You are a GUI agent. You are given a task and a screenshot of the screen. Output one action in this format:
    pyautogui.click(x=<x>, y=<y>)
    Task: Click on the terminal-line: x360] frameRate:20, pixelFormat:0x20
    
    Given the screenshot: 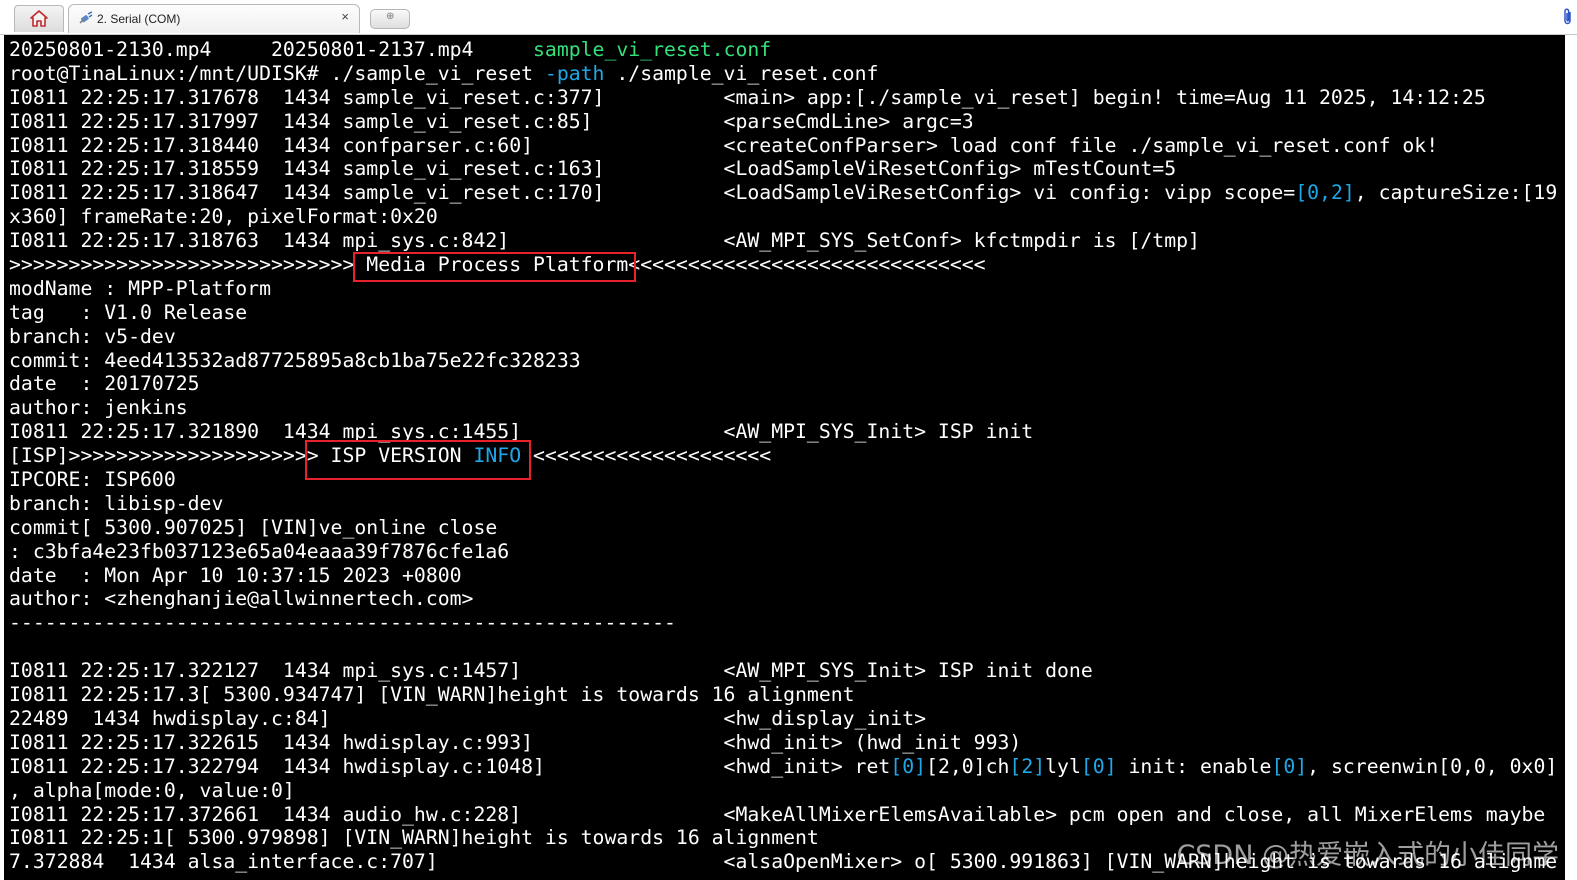 What is the action you would take?
    pyautogui.click(x=783, y=217)
    